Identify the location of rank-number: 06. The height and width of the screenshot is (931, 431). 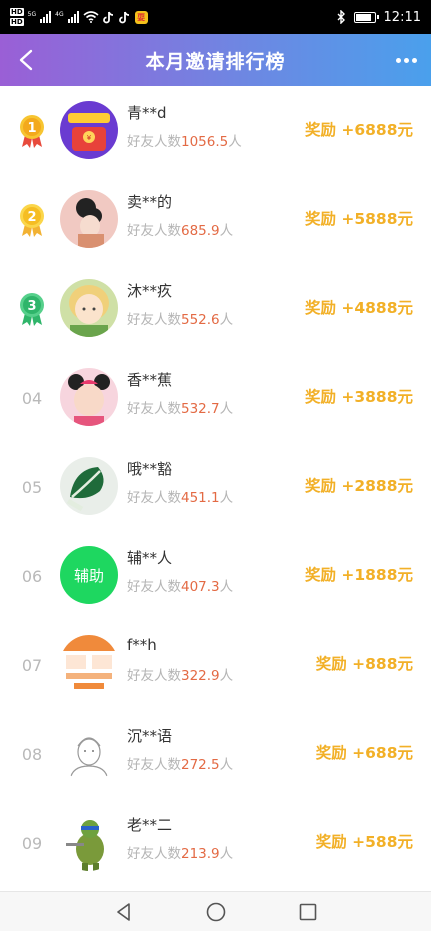
(32, 576).